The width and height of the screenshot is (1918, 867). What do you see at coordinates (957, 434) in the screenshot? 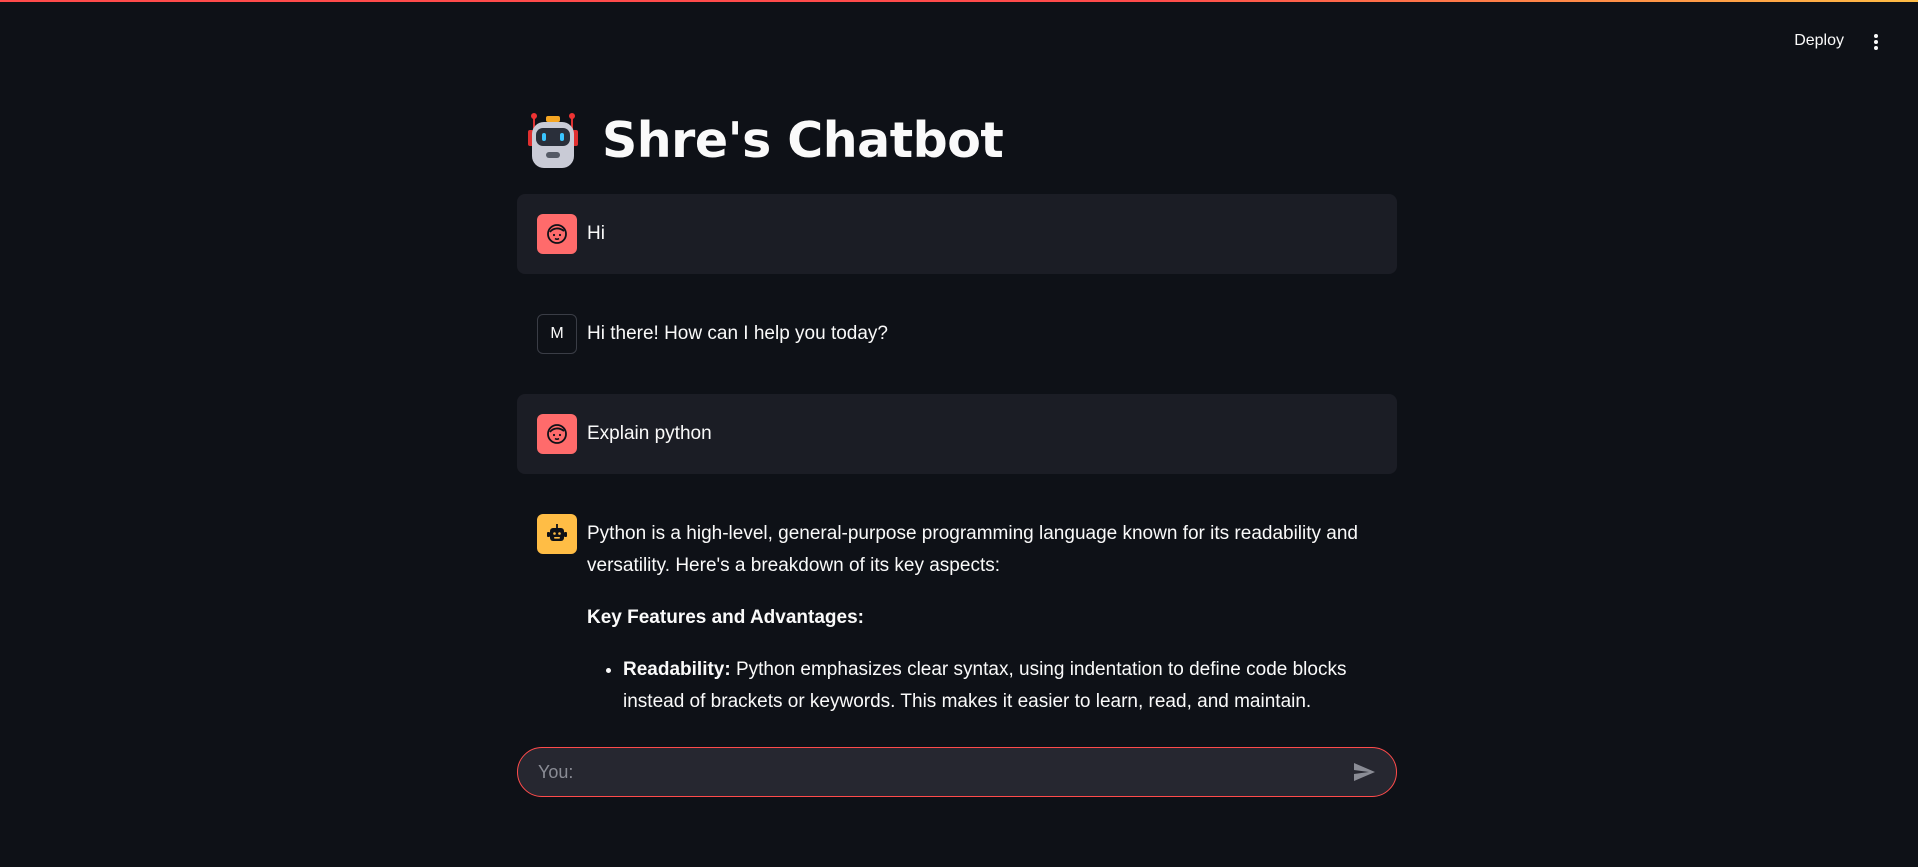
I see `chat-message-user: Explain python` at bounding box center [957, 434].